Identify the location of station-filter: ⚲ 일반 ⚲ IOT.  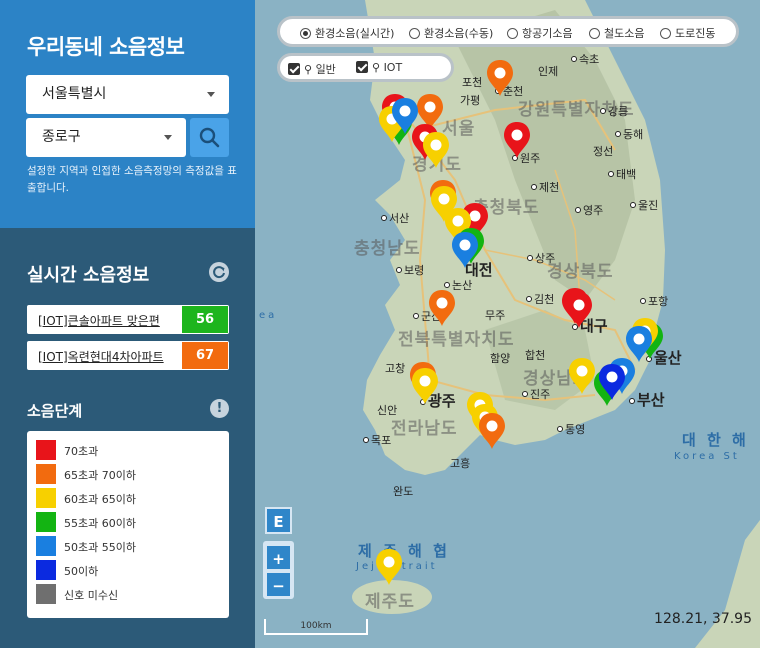
(365, 67).